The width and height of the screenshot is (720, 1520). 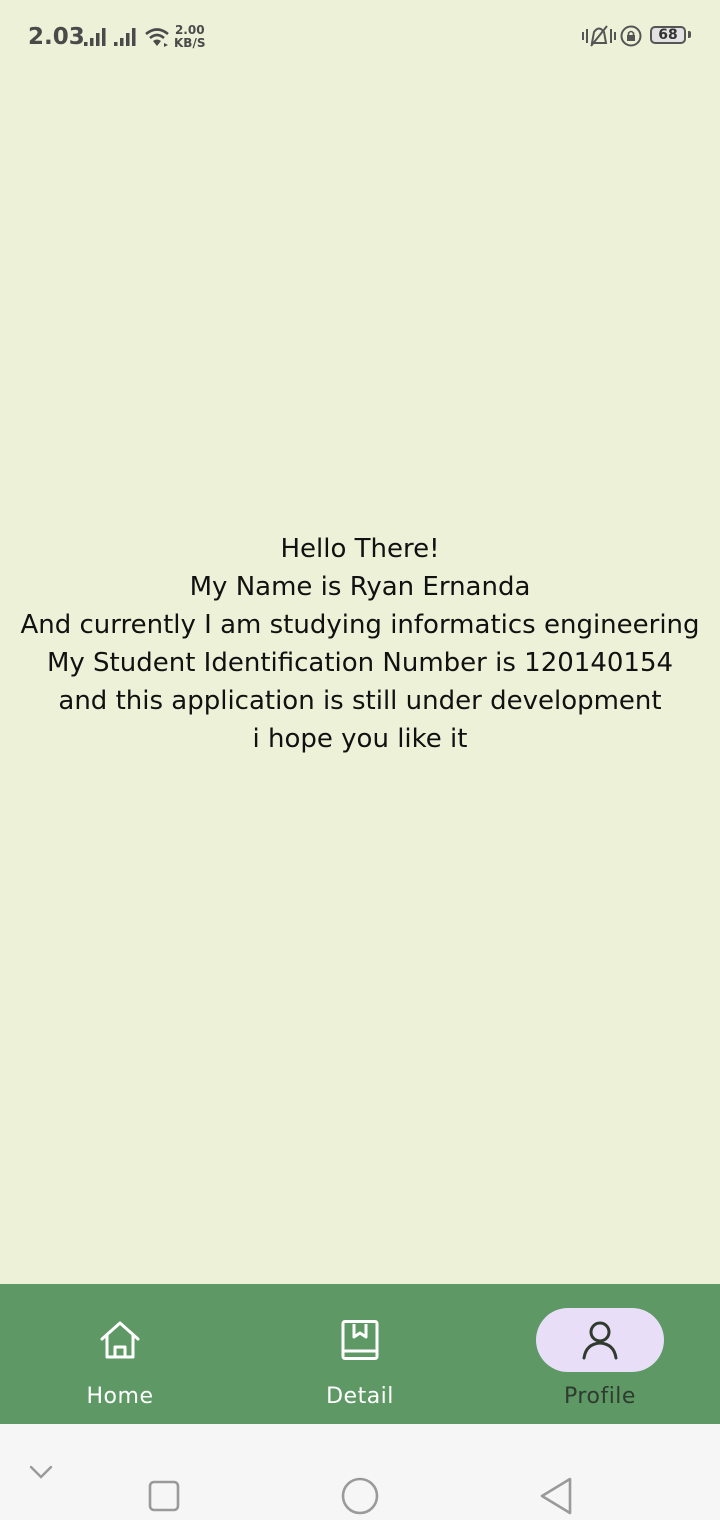 I want to click on status-time: 2.03, so click(x=56, y=37).